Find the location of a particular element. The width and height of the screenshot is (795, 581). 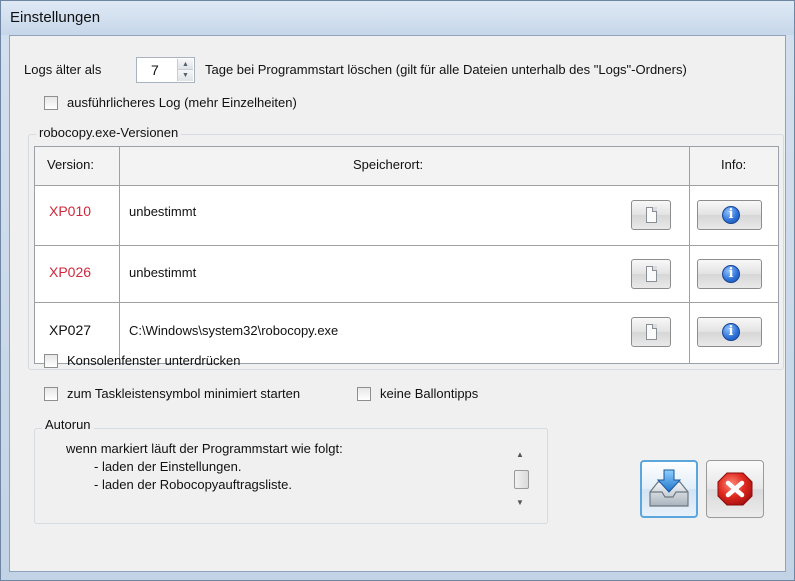

column-header-location: Speicherort: is located at coordinates (388, 164).